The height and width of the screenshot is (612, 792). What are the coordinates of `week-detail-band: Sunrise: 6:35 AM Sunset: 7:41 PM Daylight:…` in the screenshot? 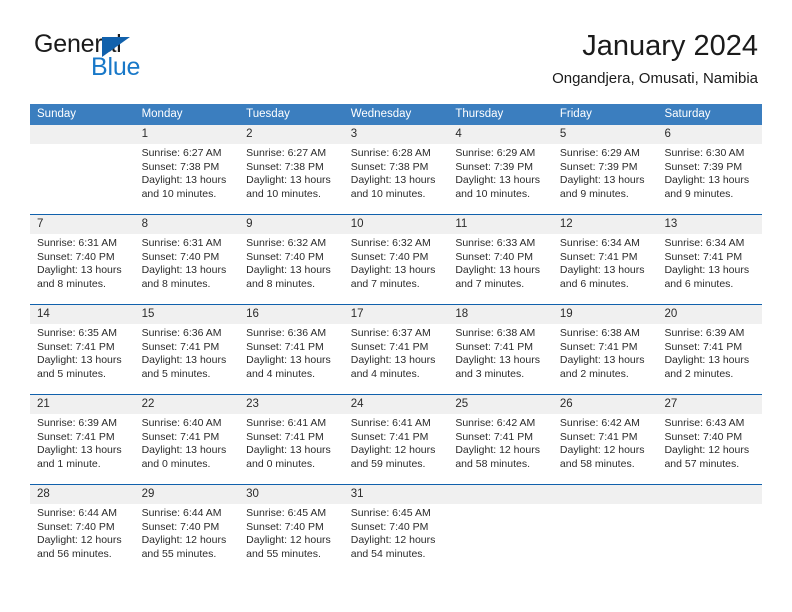 It's located at (396, 359).